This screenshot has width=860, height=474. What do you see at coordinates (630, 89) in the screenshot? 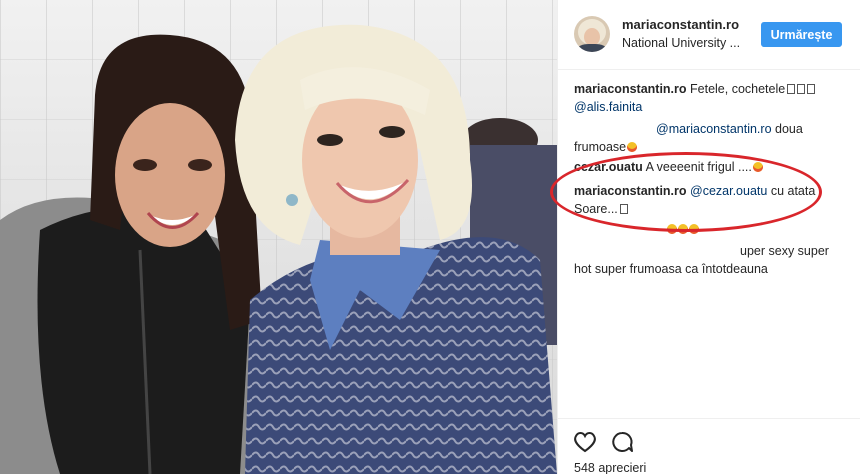
I see `comment-username: mariaconstantin.ro` at bounding box center [630, 89].